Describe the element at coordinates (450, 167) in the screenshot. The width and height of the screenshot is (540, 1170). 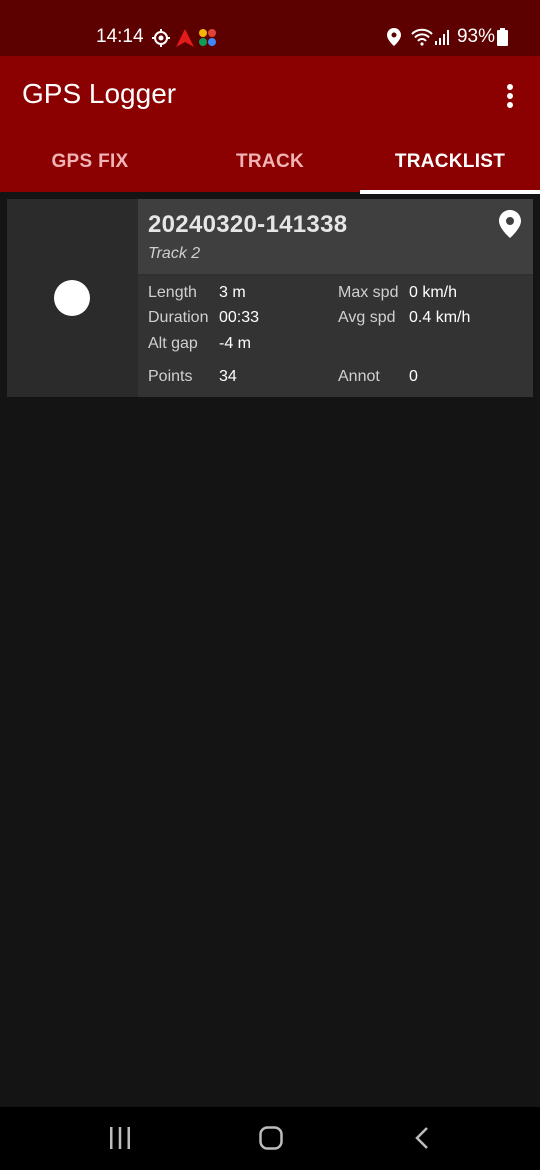
I see `tab-tracklist: TRACKLIST` at that location.